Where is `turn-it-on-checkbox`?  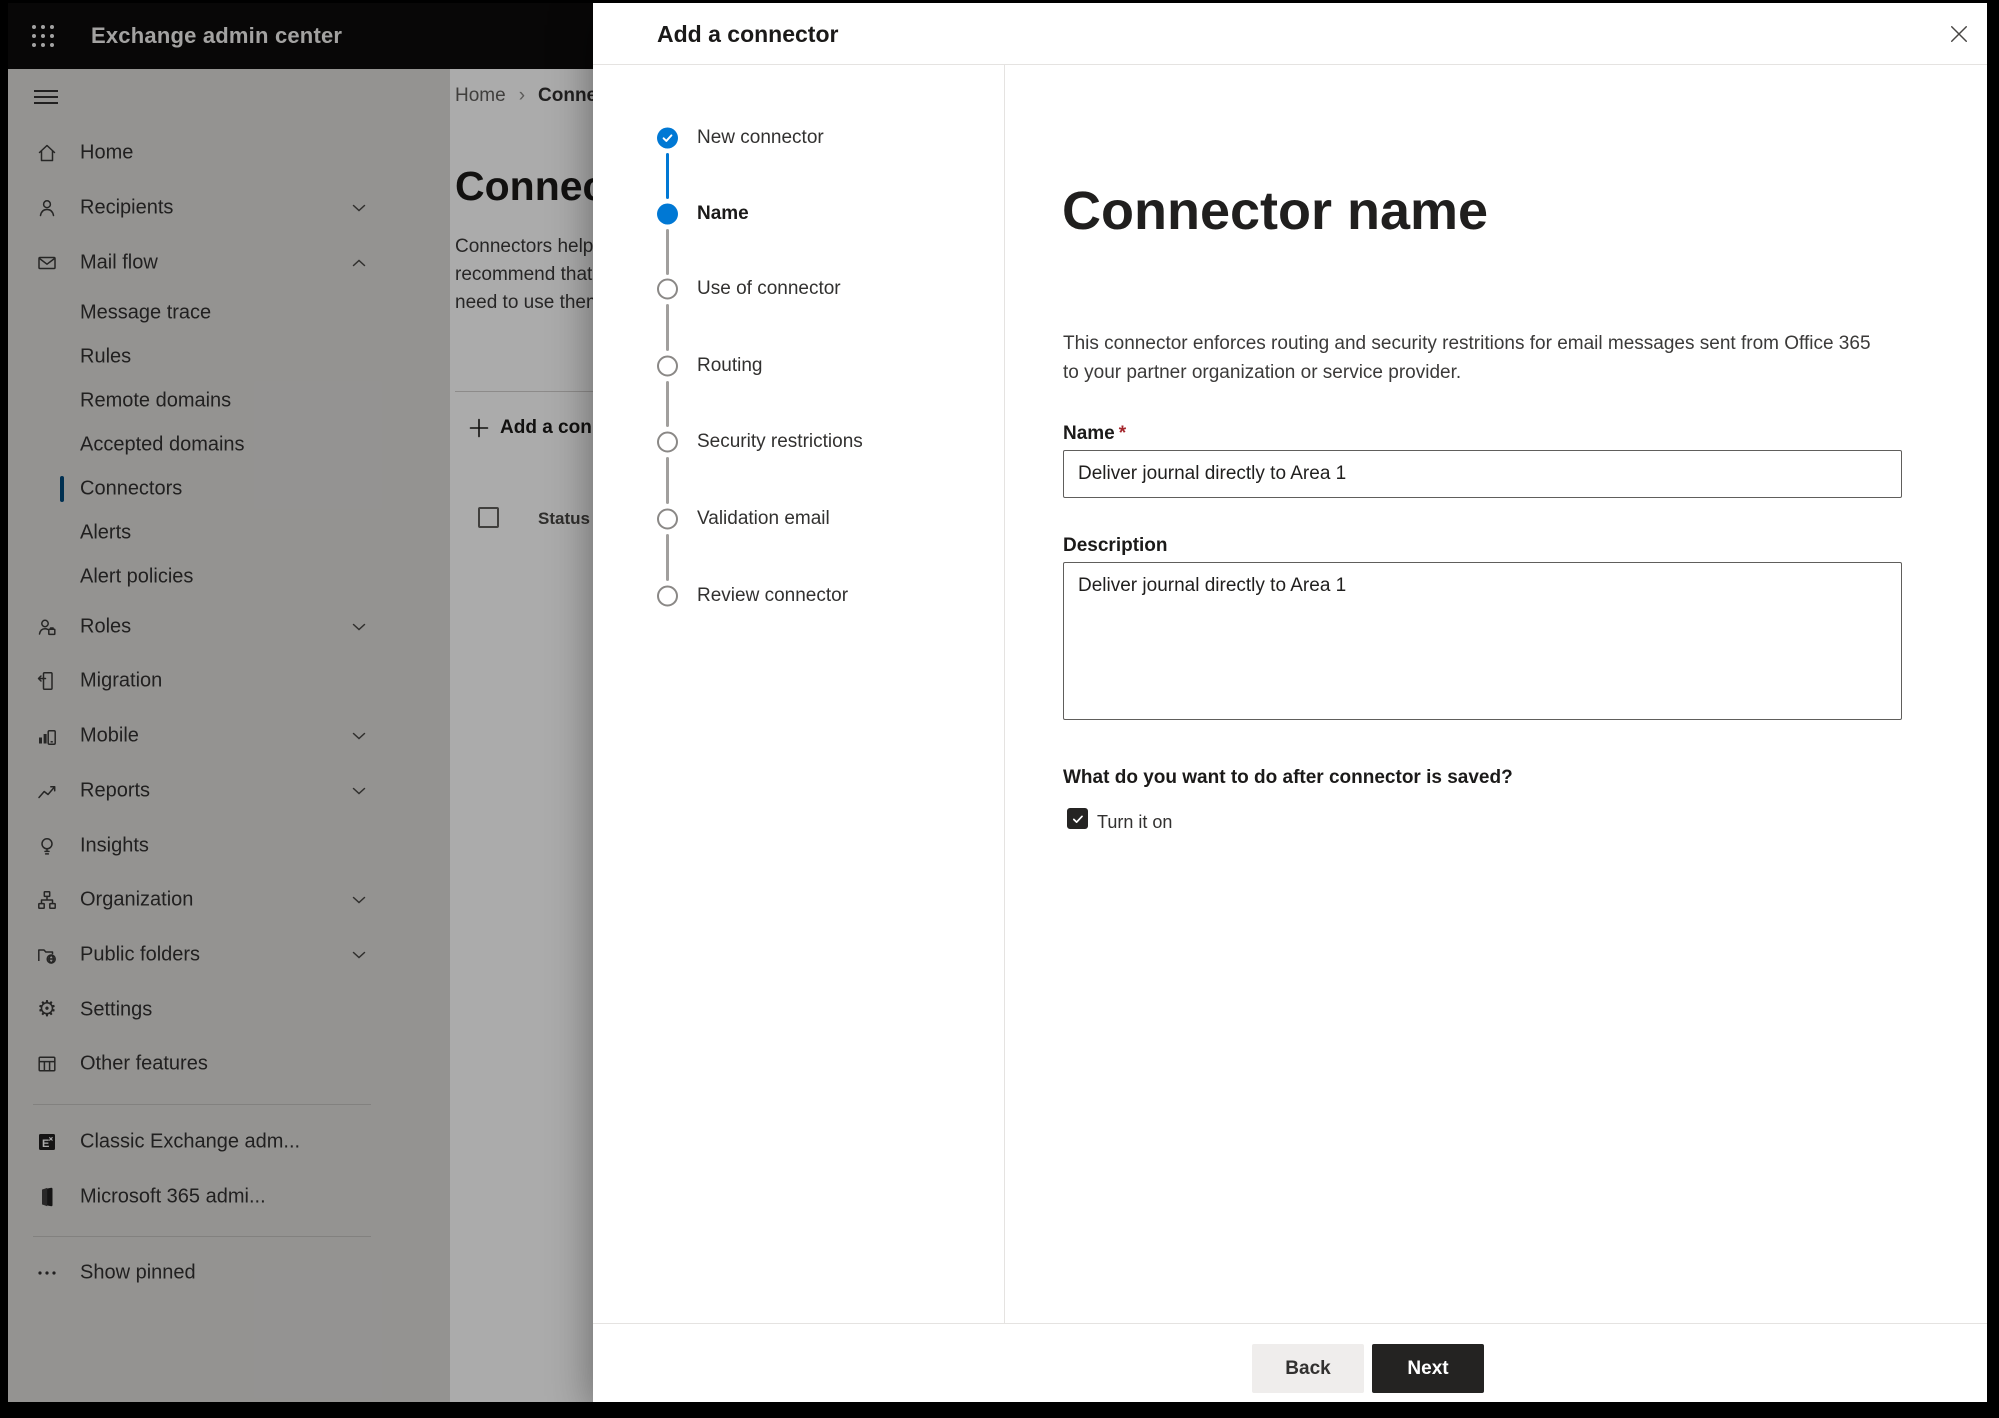 turn-it-on-checkbox is located at coordinates (1077, 818).